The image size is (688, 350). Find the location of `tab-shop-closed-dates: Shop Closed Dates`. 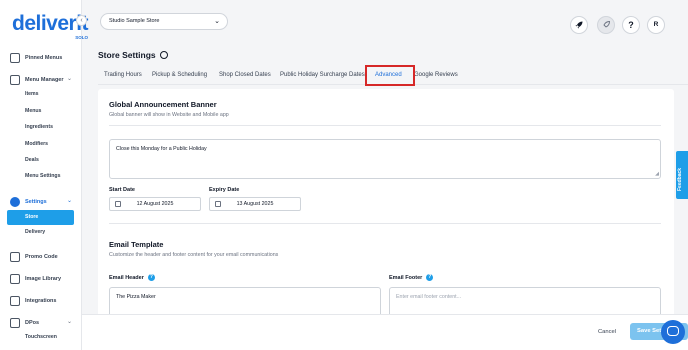

tab-shop-closed-dates: Shop Closed Dates is located at coordinates (245, 75).